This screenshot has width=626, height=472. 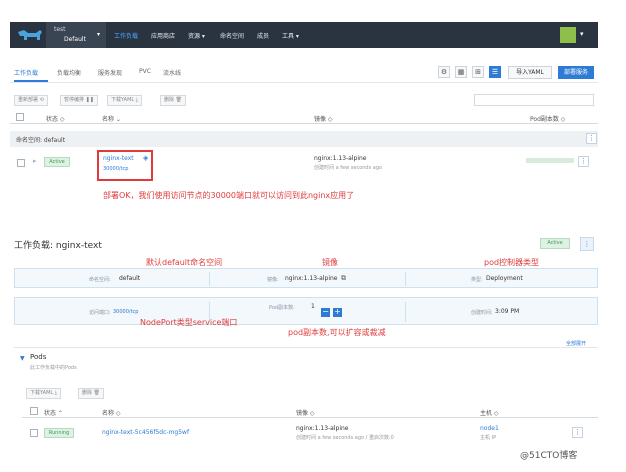 What do you see at coordinates (568, 35) in the screenshot?
I see `avatar` at bounding box center [568, 35].